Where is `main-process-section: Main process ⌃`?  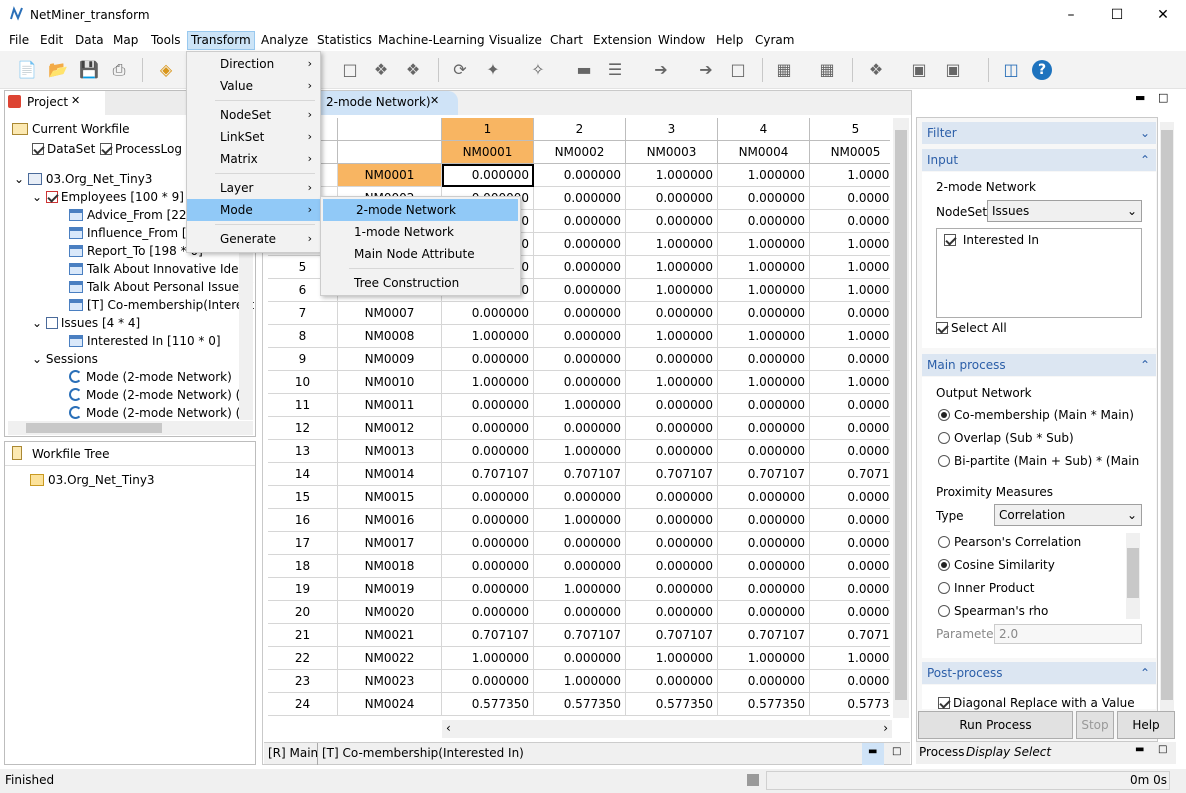 main-process-section: Main process ⌃ is located at coordinates (1039, 365).